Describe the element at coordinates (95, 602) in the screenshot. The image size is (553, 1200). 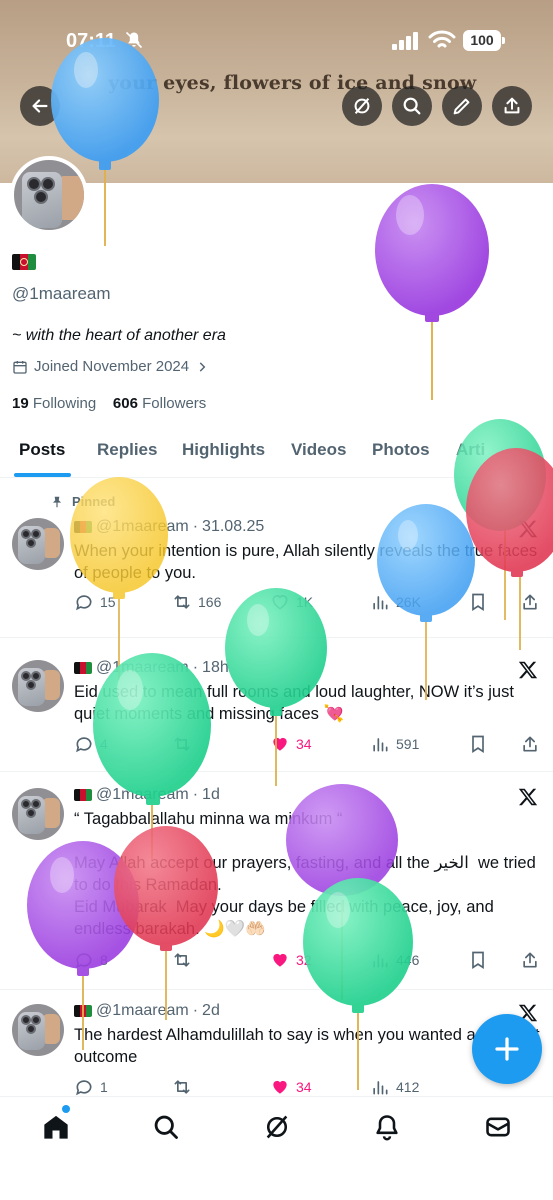
I see `reply-button: 15` at that location.